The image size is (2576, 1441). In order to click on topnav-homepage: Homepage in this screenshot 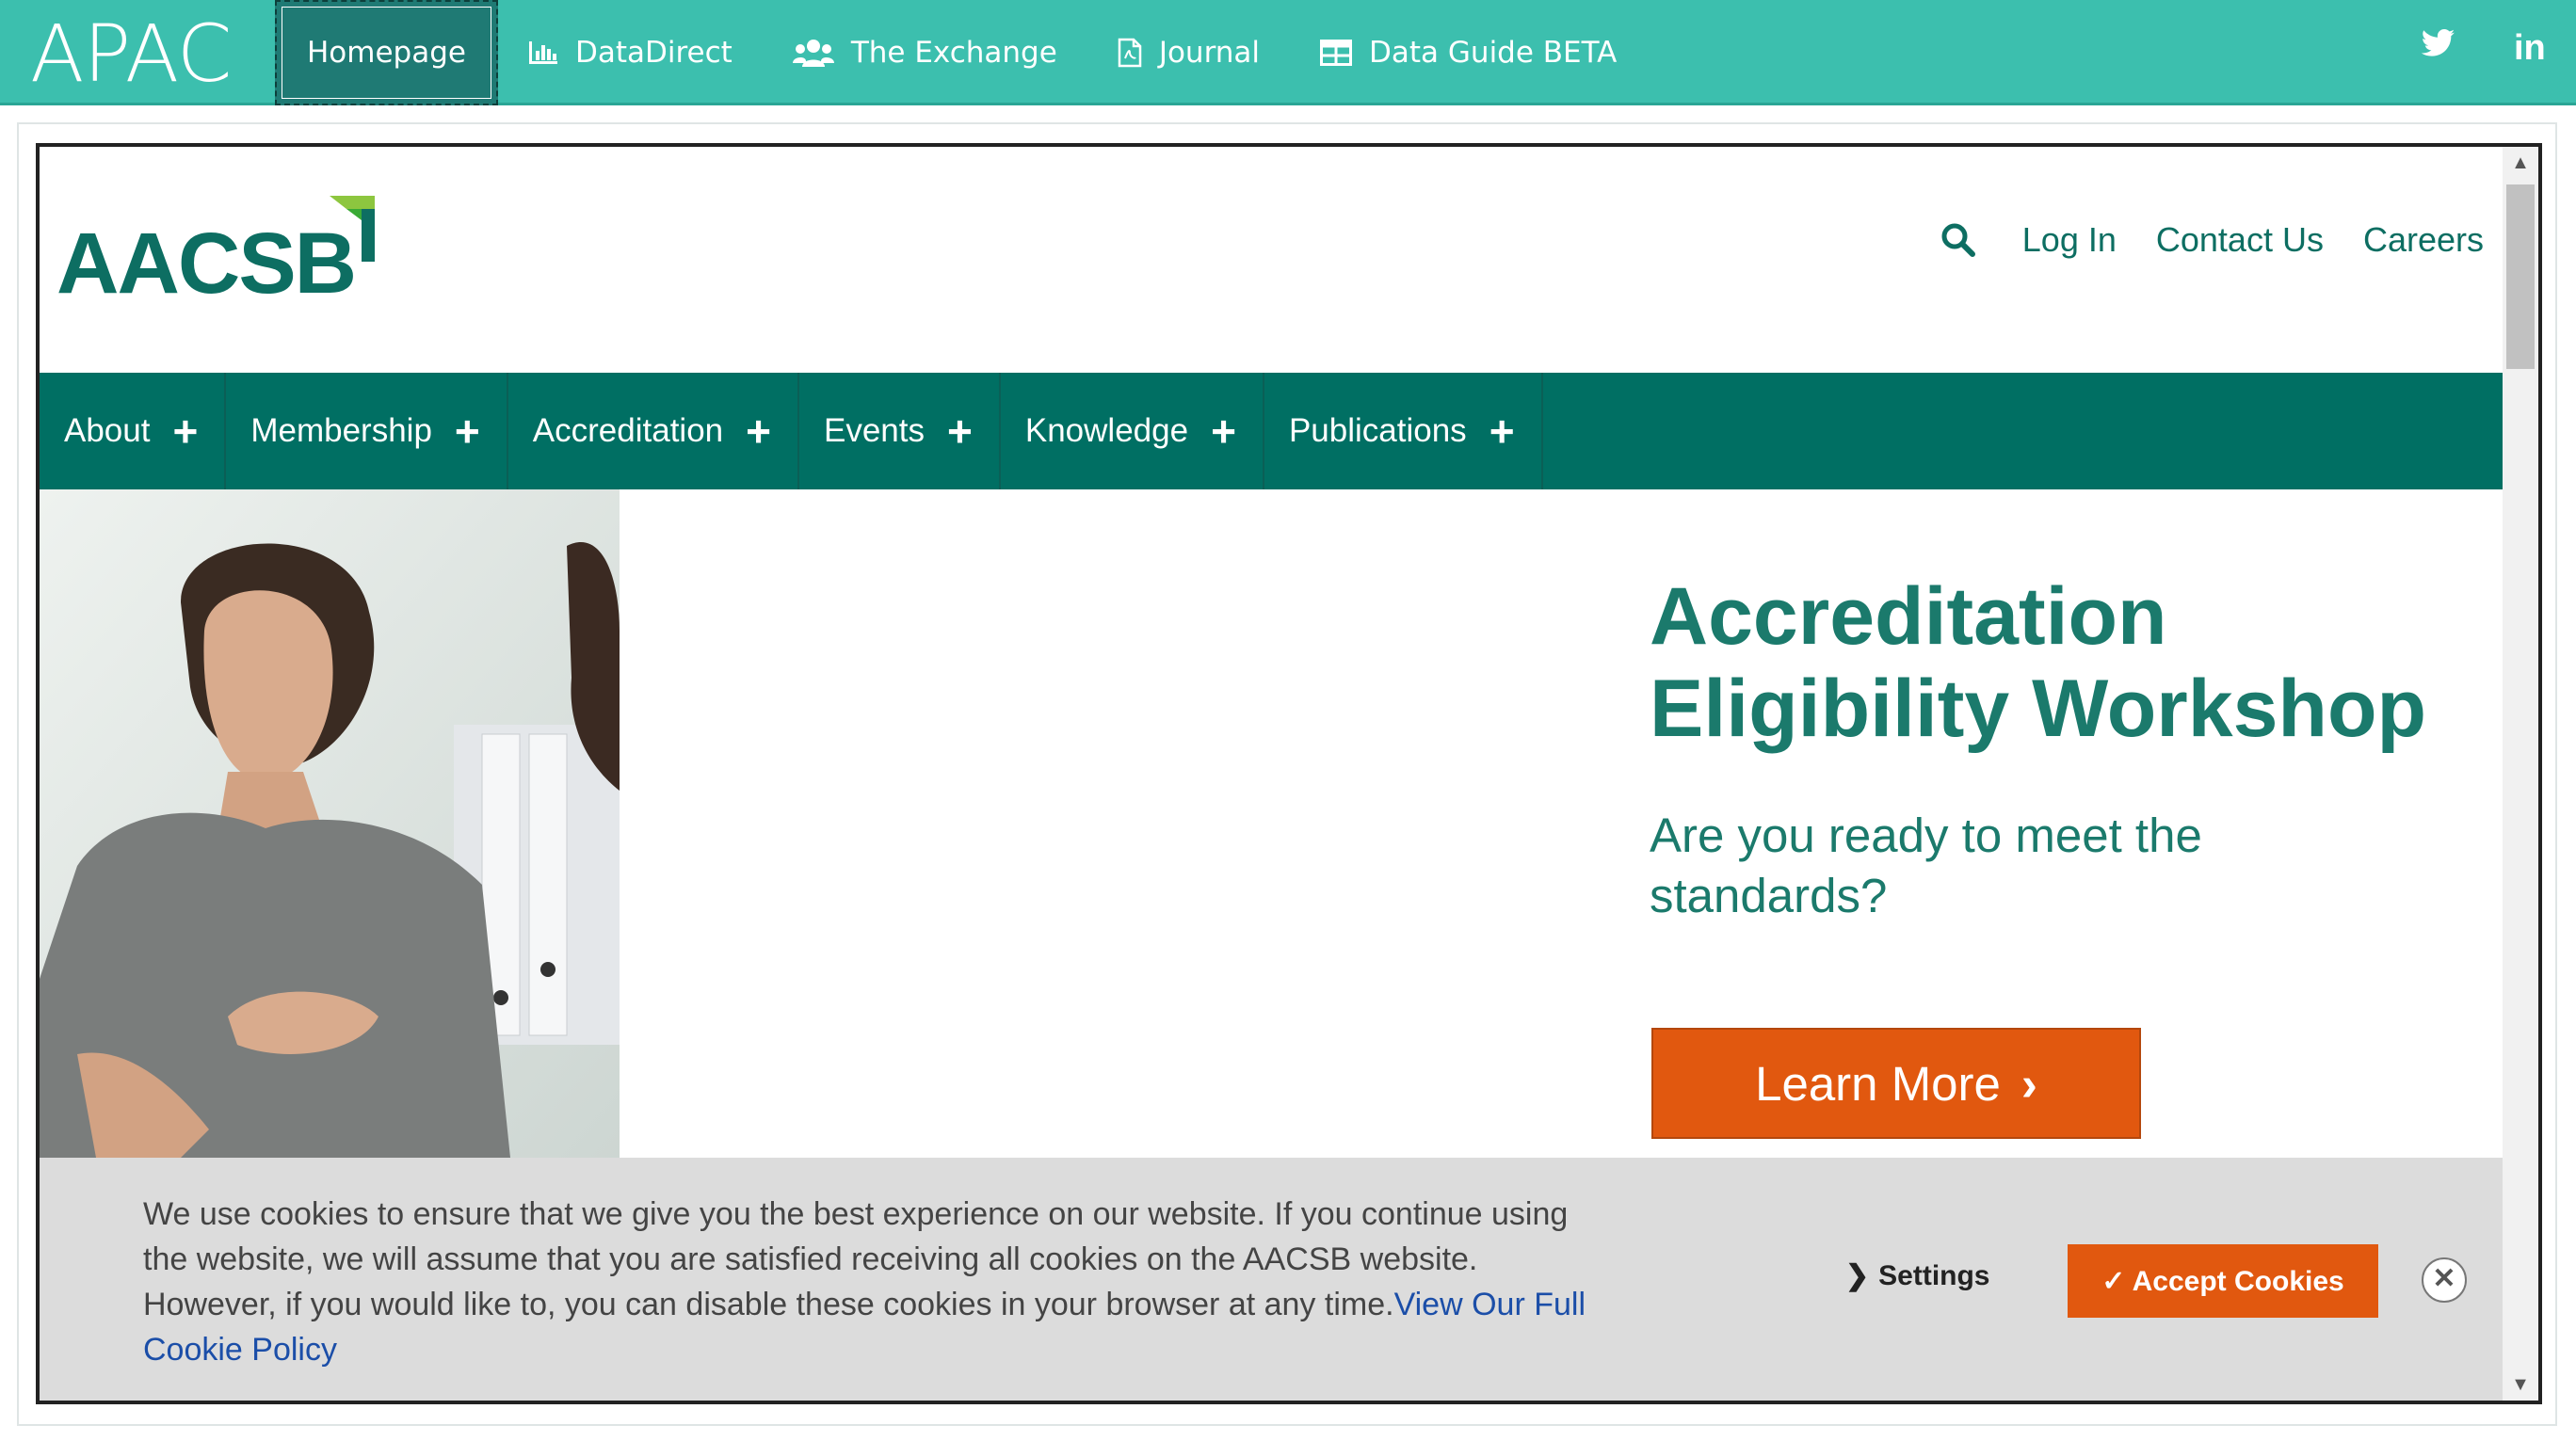, I will do `click(386, 52)`.